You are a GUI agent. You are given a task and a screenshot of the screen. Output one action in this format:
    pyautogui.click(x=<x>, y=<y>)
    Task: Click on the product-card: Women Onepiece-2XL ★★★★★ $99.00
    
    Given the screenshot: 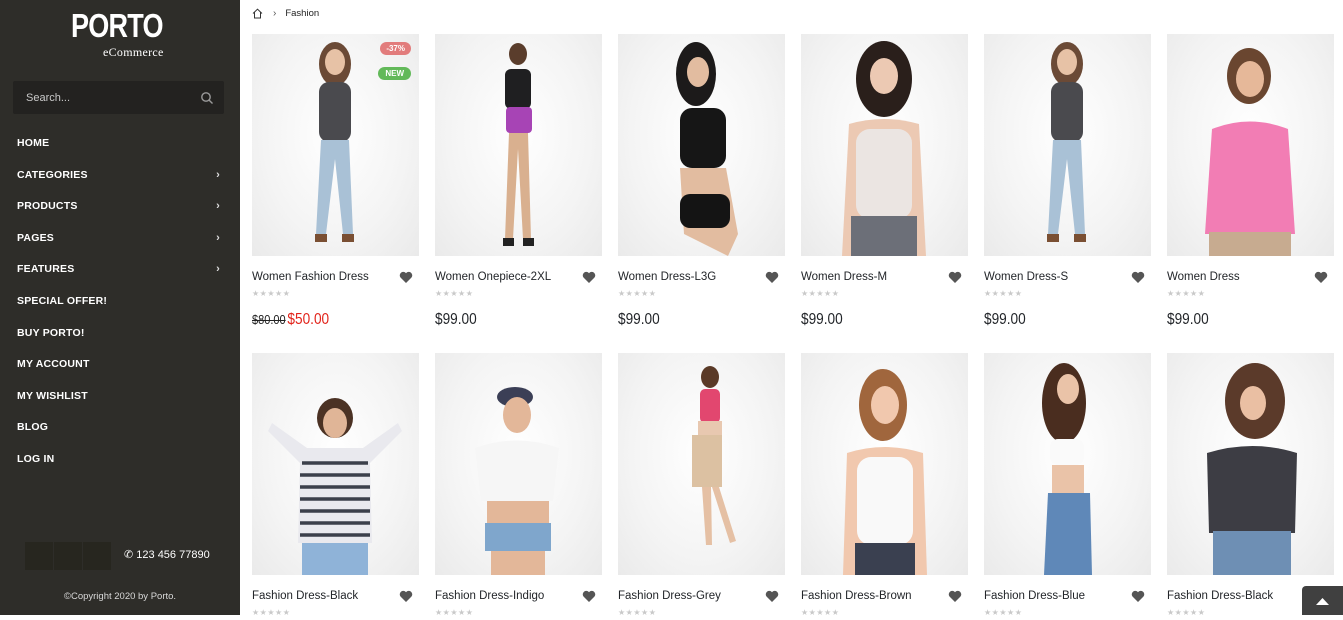 What is the action you would take?
    pyautogui.click(x=518, y=181)
    